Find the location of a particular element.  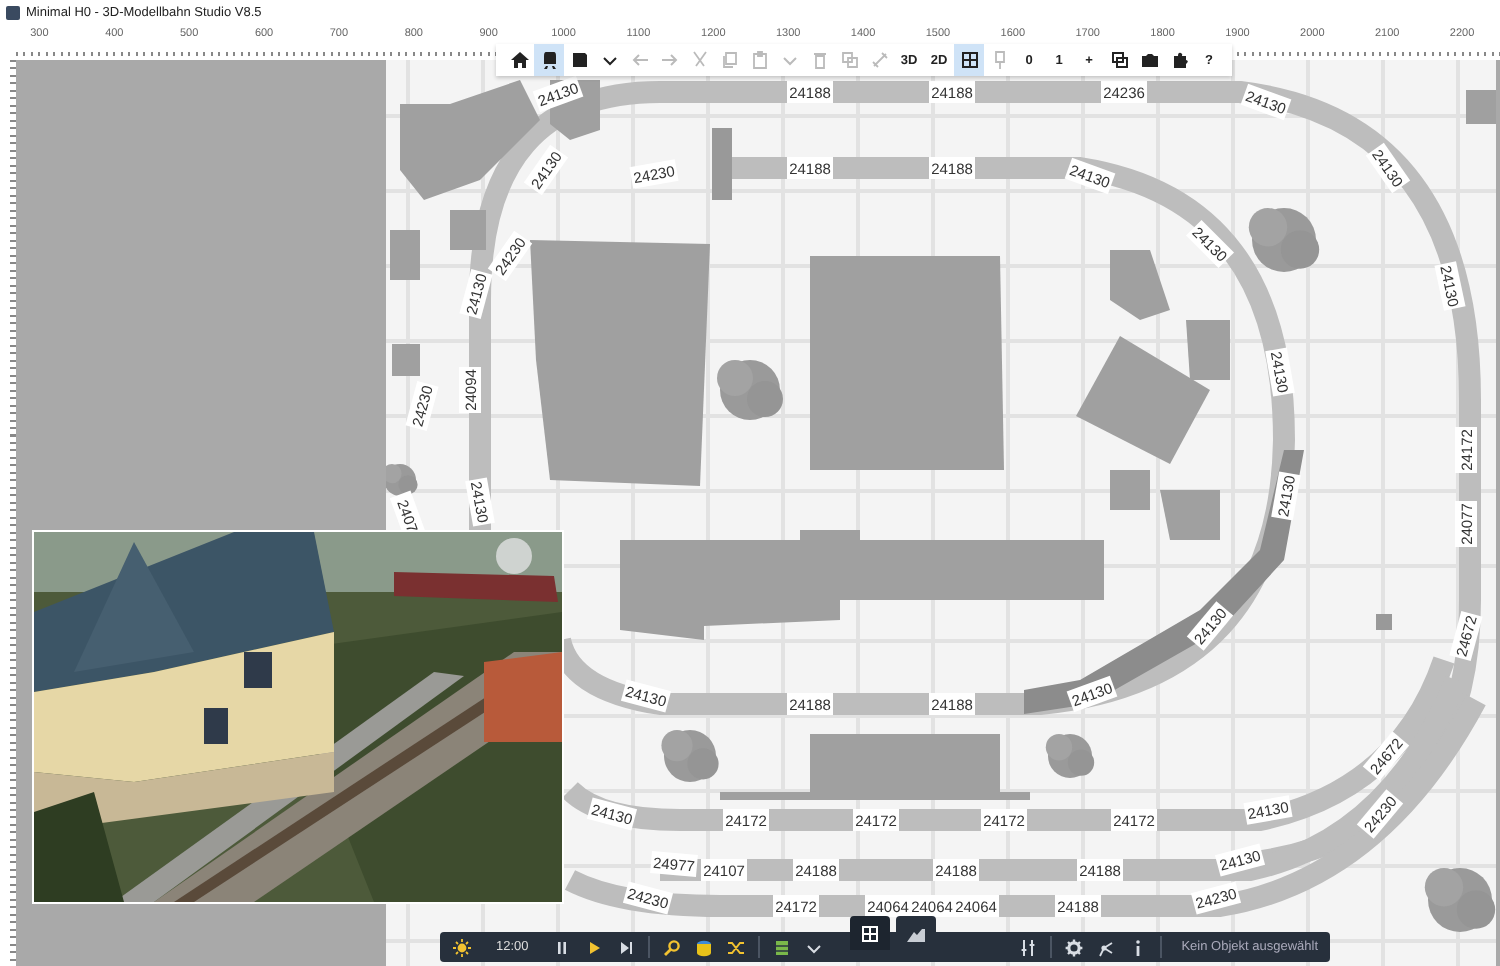

camera-icon is located at coordinates (1149, 60).